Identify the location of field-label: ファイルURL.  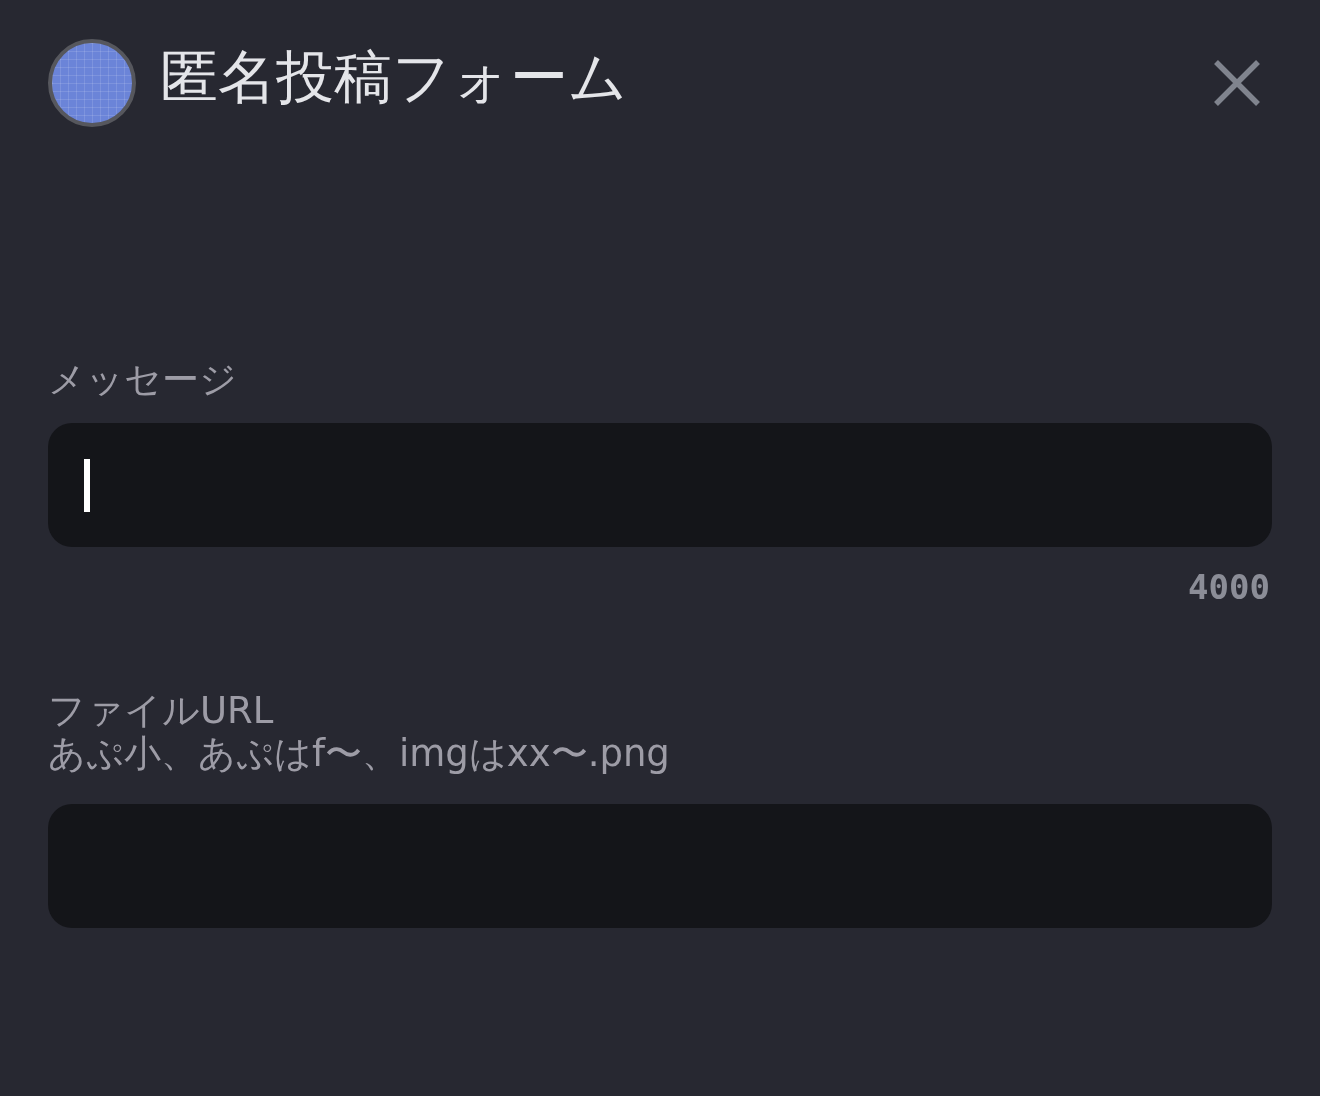
(161, 710).